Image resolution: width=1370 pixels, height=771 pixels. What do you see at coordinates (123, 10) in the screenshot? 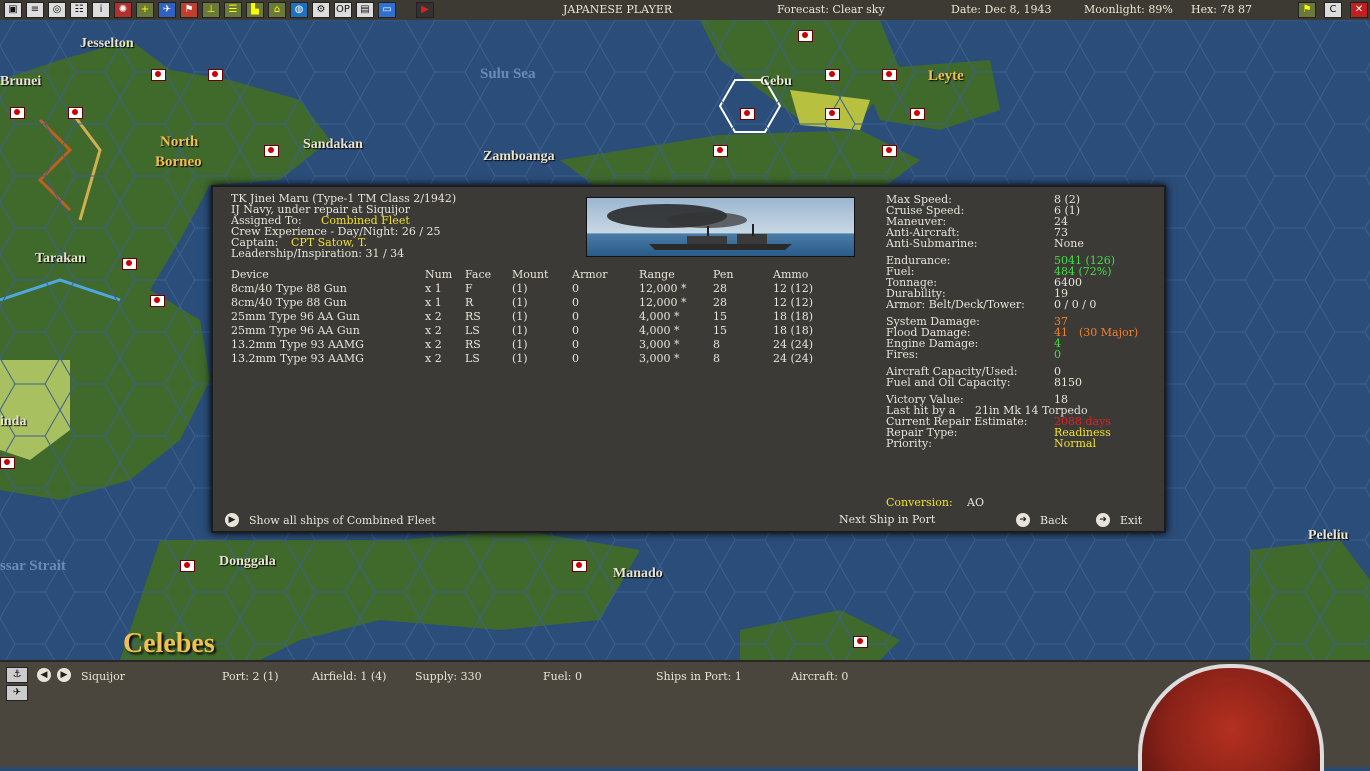
I see `japan-flag-icon: ✺` at bounding box center [123, 10].